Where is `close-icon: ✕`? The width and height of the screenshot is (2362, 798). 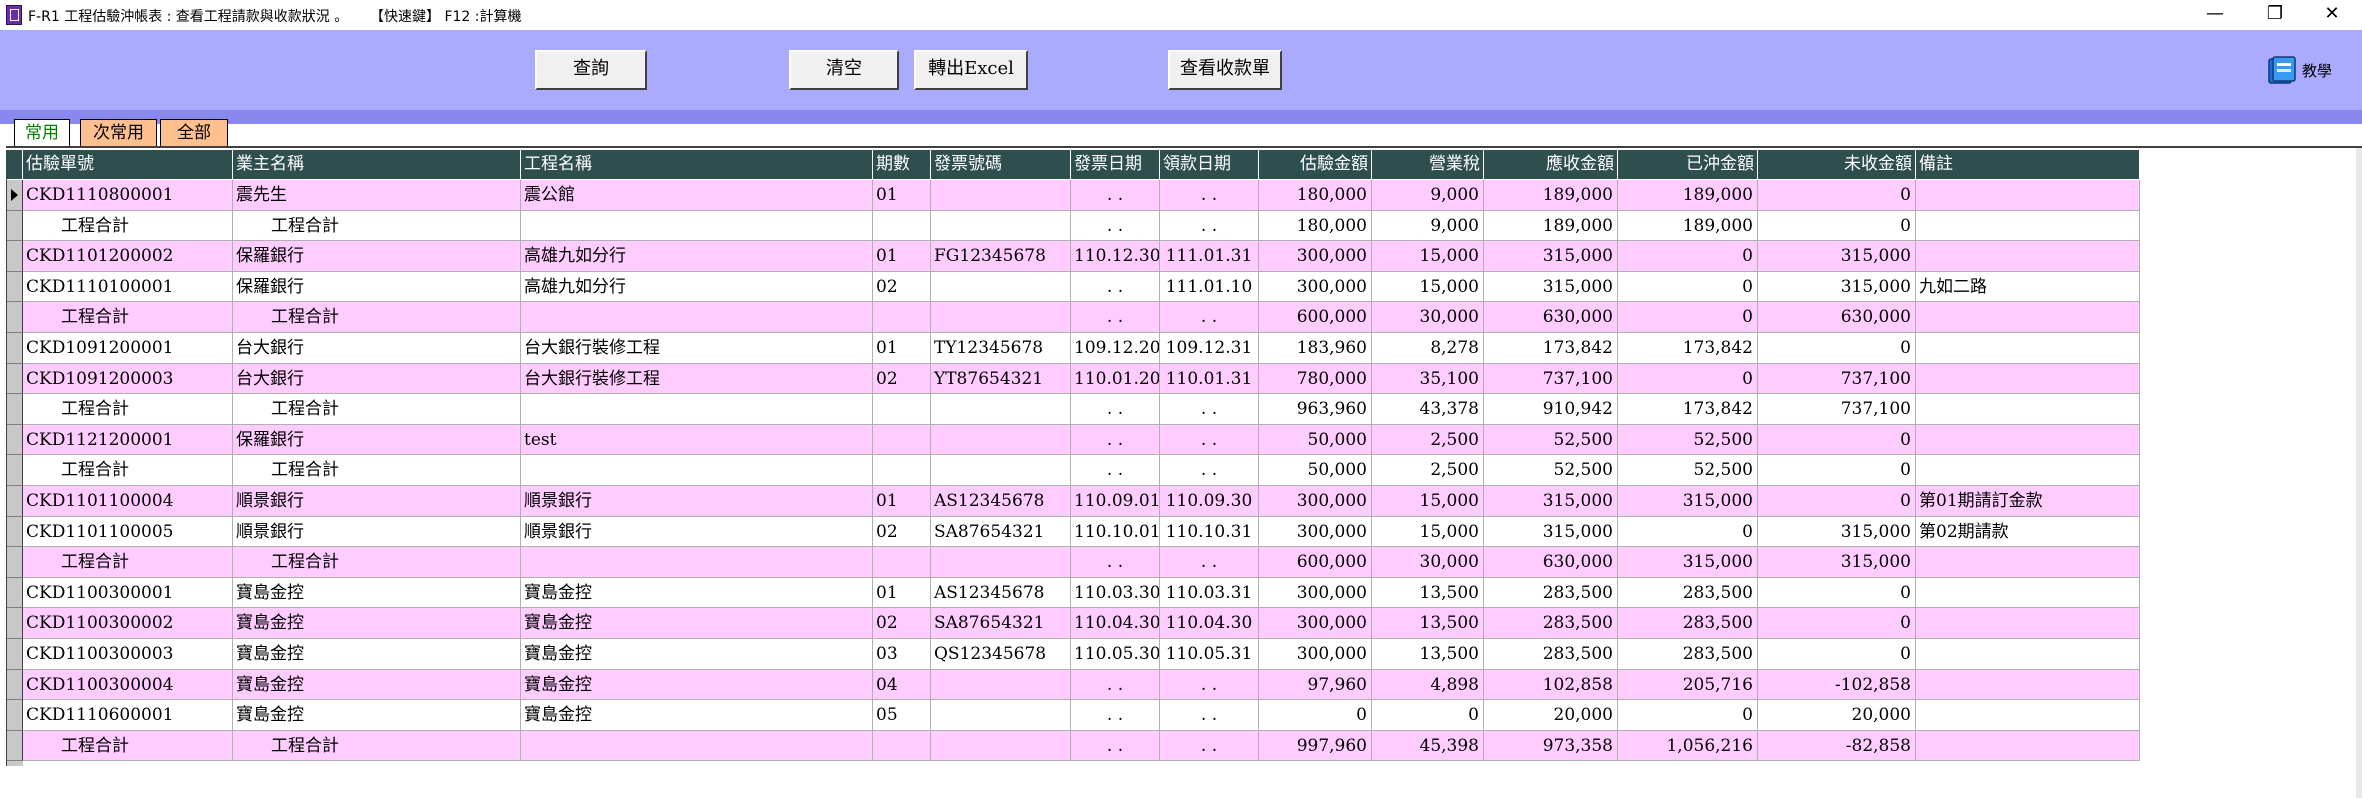 close-icon: ✕ is located at coordinates (2332, 15).